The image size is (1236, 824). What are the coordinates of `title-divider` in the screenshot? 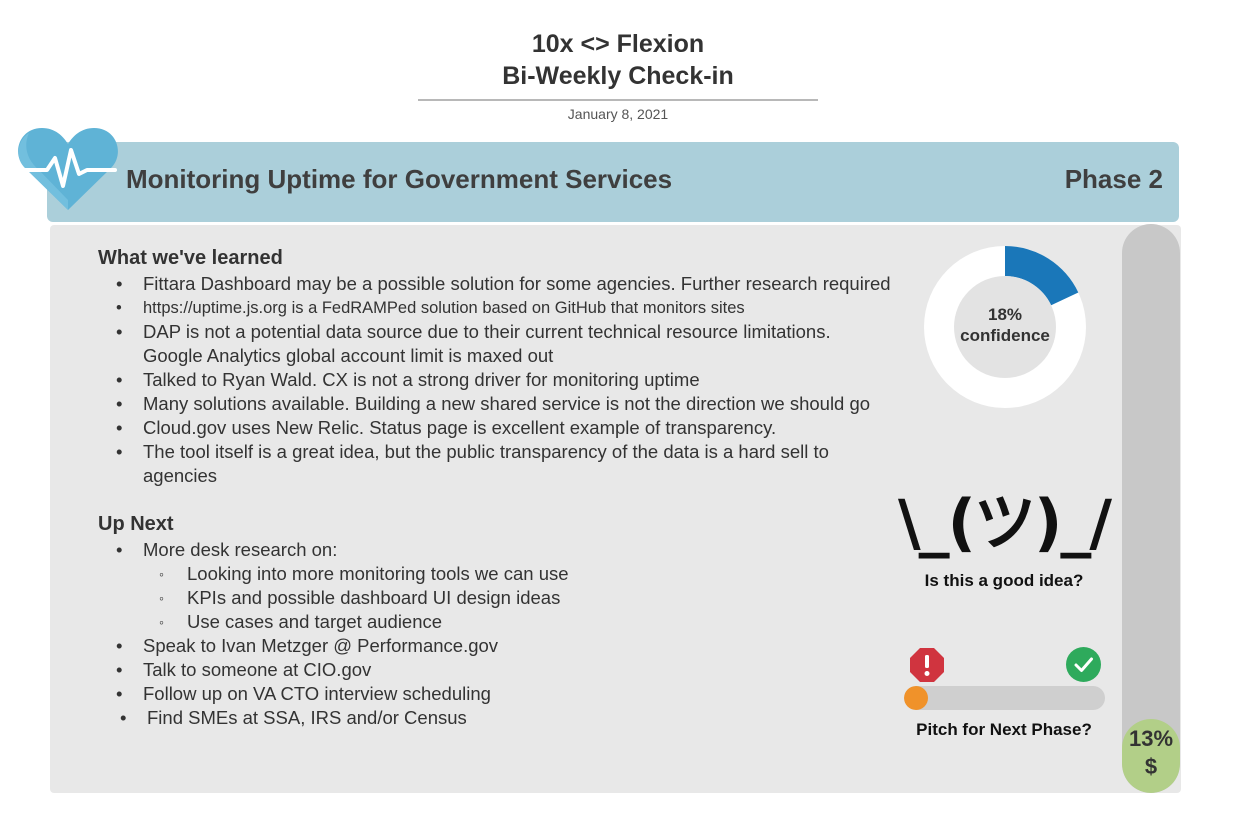 It's located at (618, 100).